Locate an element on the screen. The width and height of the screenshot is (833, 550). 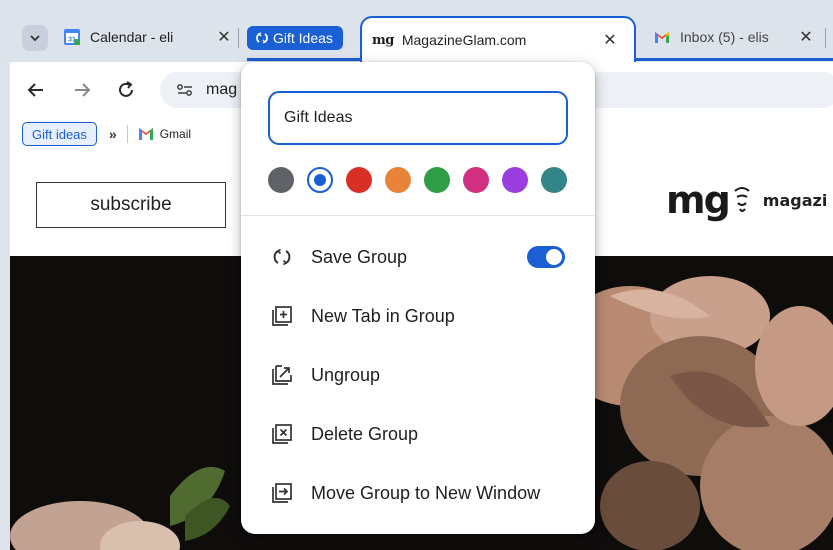
menu-item-move-group-to-new-window: Move Group to New Window is located at coordinates (418, 493).